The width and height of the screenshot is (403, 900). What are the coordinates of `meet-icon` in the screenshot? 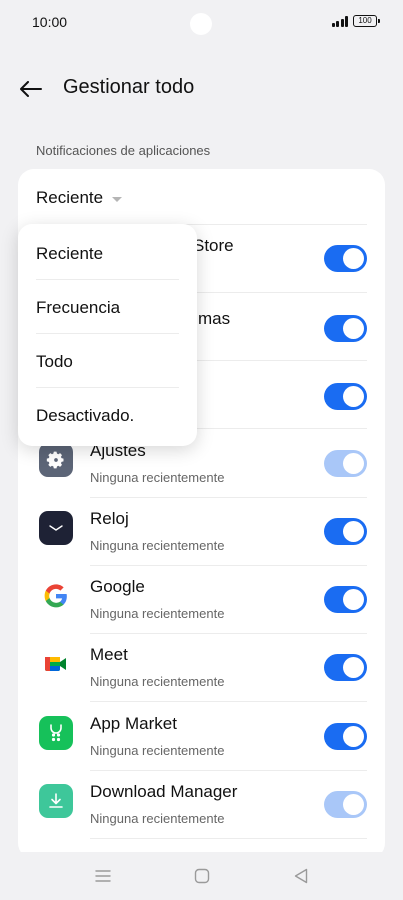 It's located at (56, 664).